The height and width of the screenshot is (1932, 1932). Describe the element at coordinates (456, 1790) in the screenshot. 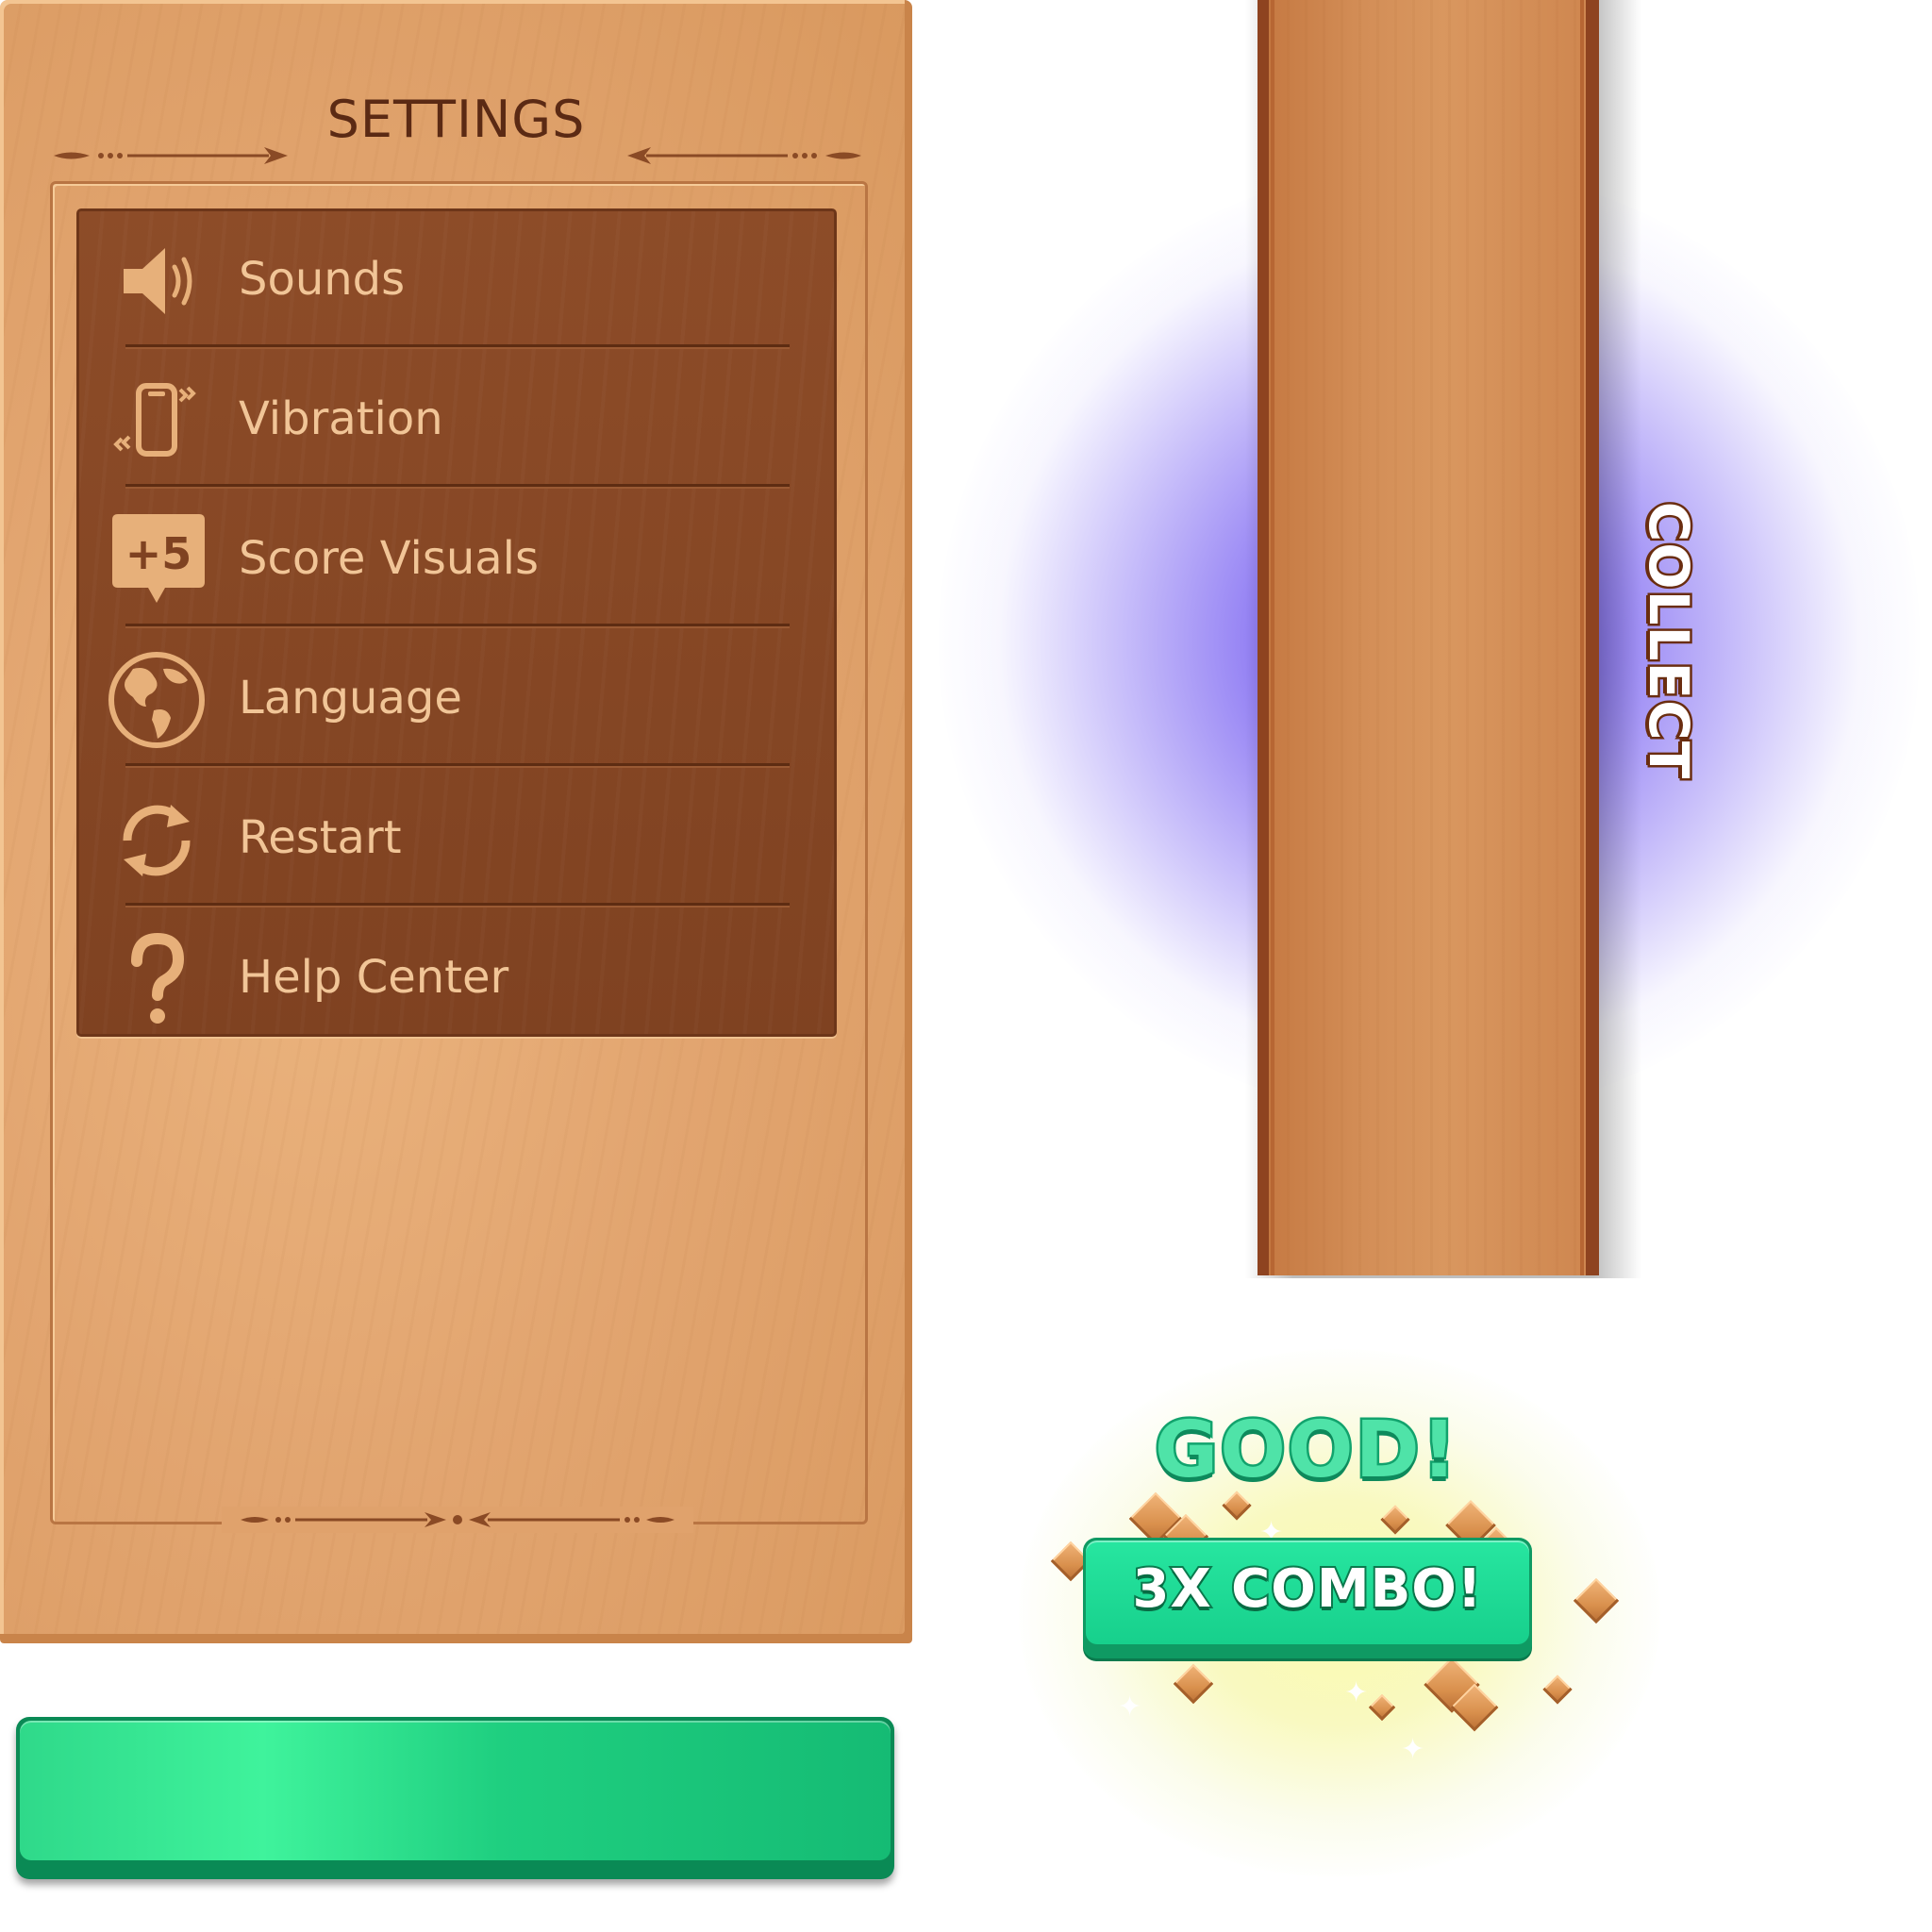

I see `green-bar-face` at that location.